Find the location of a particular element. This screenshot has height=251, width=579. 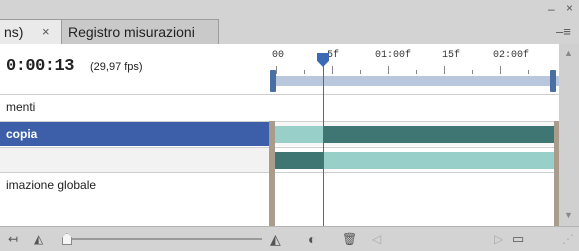

scroll-right-icon: ▷ is located at coordinates (498, 239).